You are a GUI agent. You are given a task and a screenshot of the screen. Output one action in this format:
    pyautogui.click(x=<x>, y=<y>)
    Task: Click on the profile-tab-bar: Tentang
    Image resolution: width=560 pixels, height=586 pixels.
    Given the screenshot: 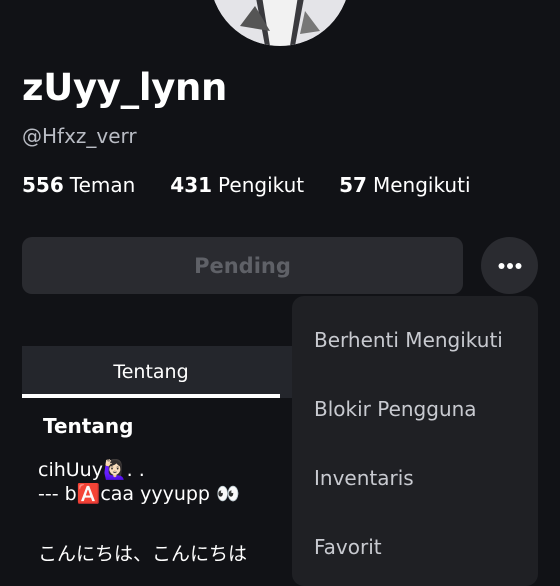 What is the action you would take?
    pyautogui.click(x=172, y=372)
    